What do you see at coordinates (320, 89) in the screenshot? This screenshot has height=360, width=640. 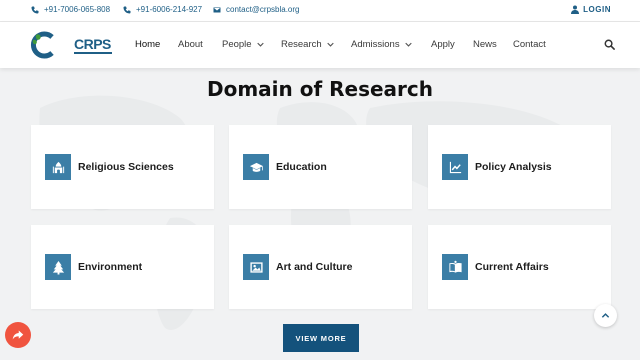 I see `section-title: Domain of Research` at bounding box center [320, 89].